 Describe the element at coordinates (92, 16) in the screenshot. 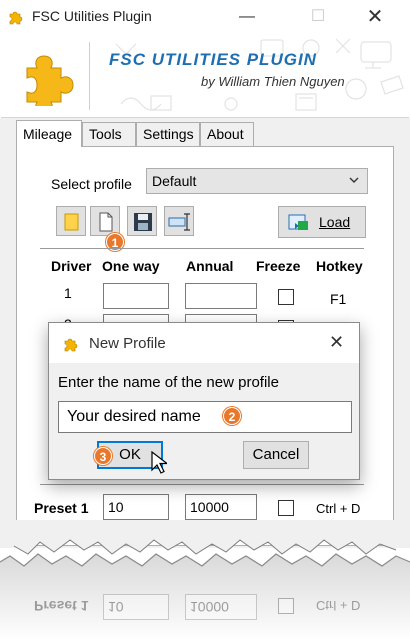

I see `window-title: FSC Utilities Plugin` at that location.